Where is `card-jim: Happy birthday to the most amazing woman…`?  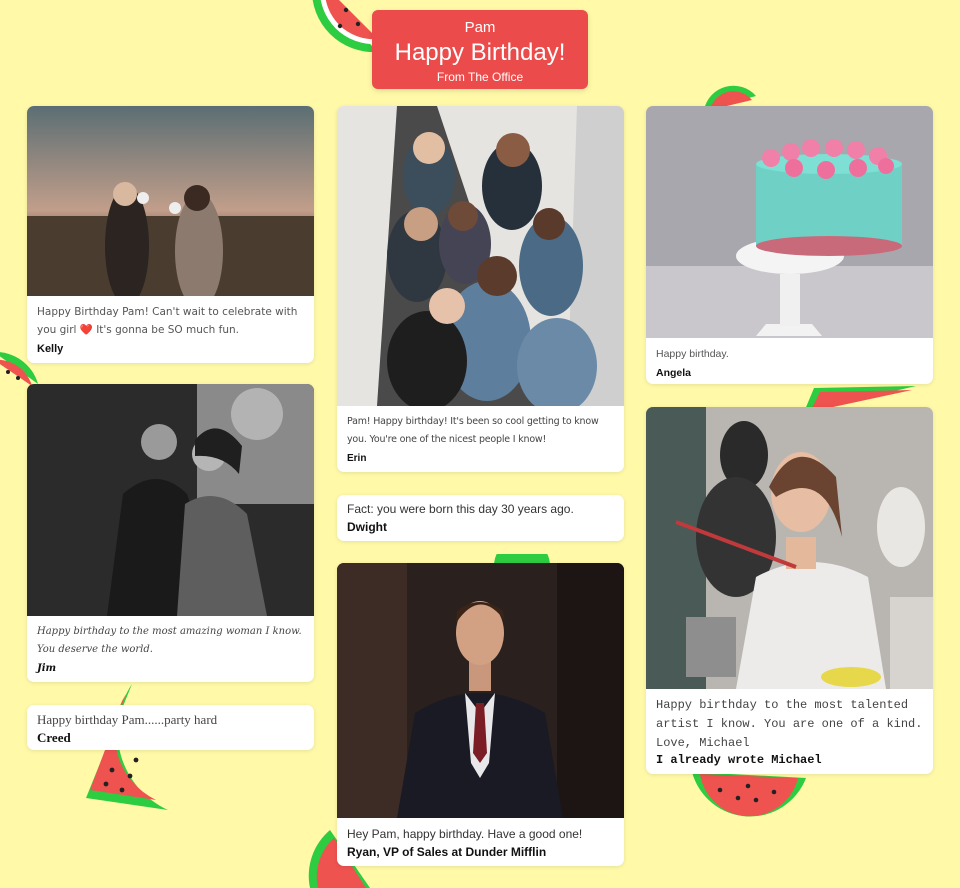
card-jim: Happy birthday to the most amazing woman… is located at coordinates (170, 533).